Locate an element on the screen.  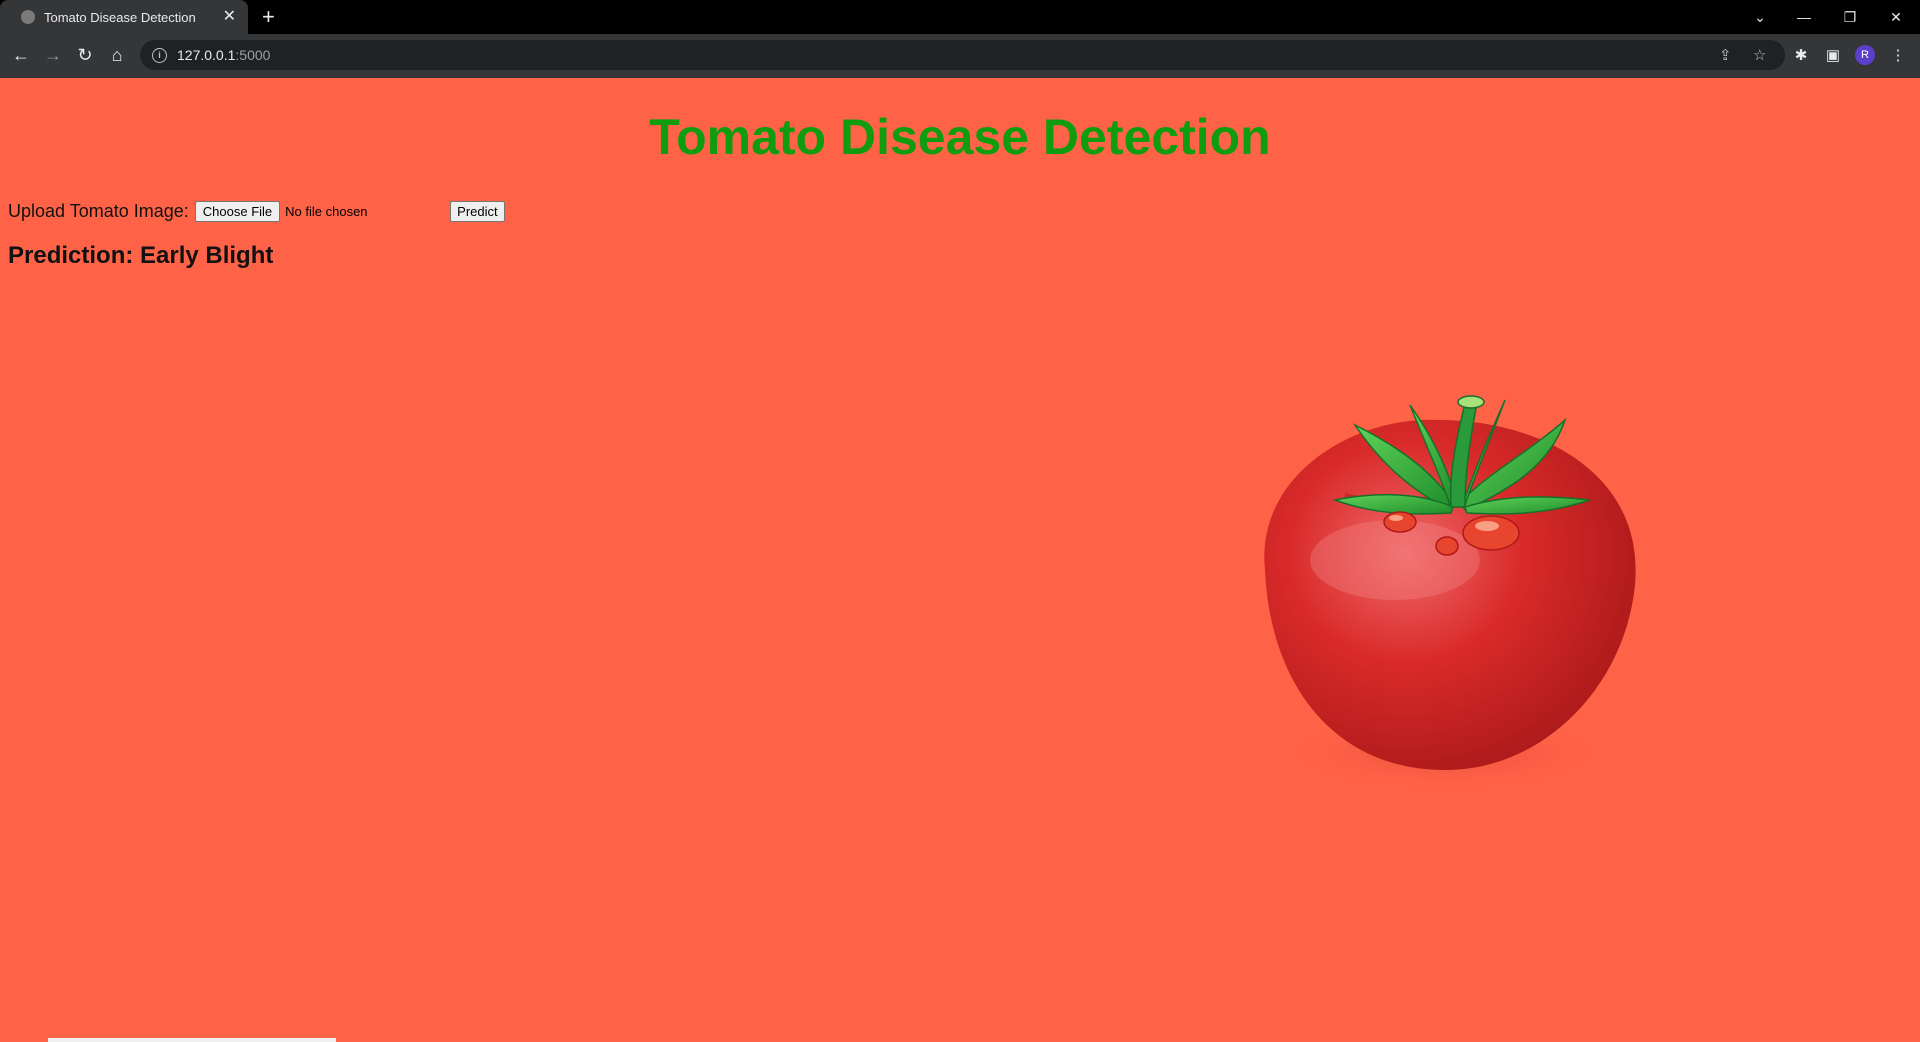
globe-icon is located at coordinates (28, 17).